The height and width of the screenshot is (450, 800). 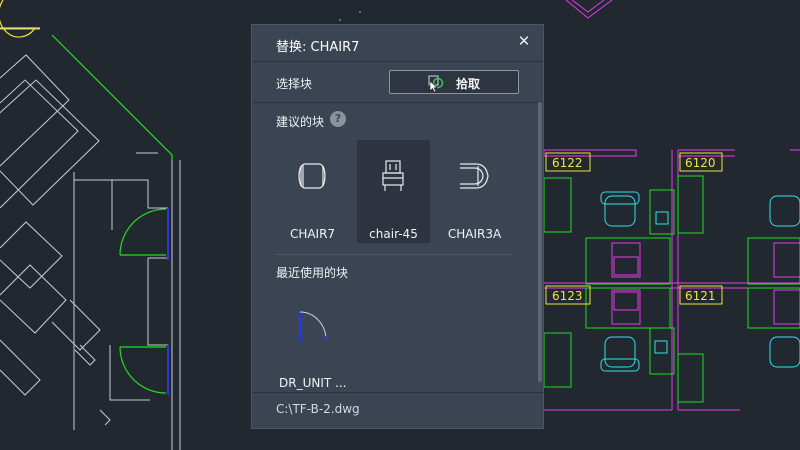 What do you see at coordinates (312, 191) in the screenshot?
I see `suggested-block-chair7: CHAIR7` at bounding box center [312, 191].